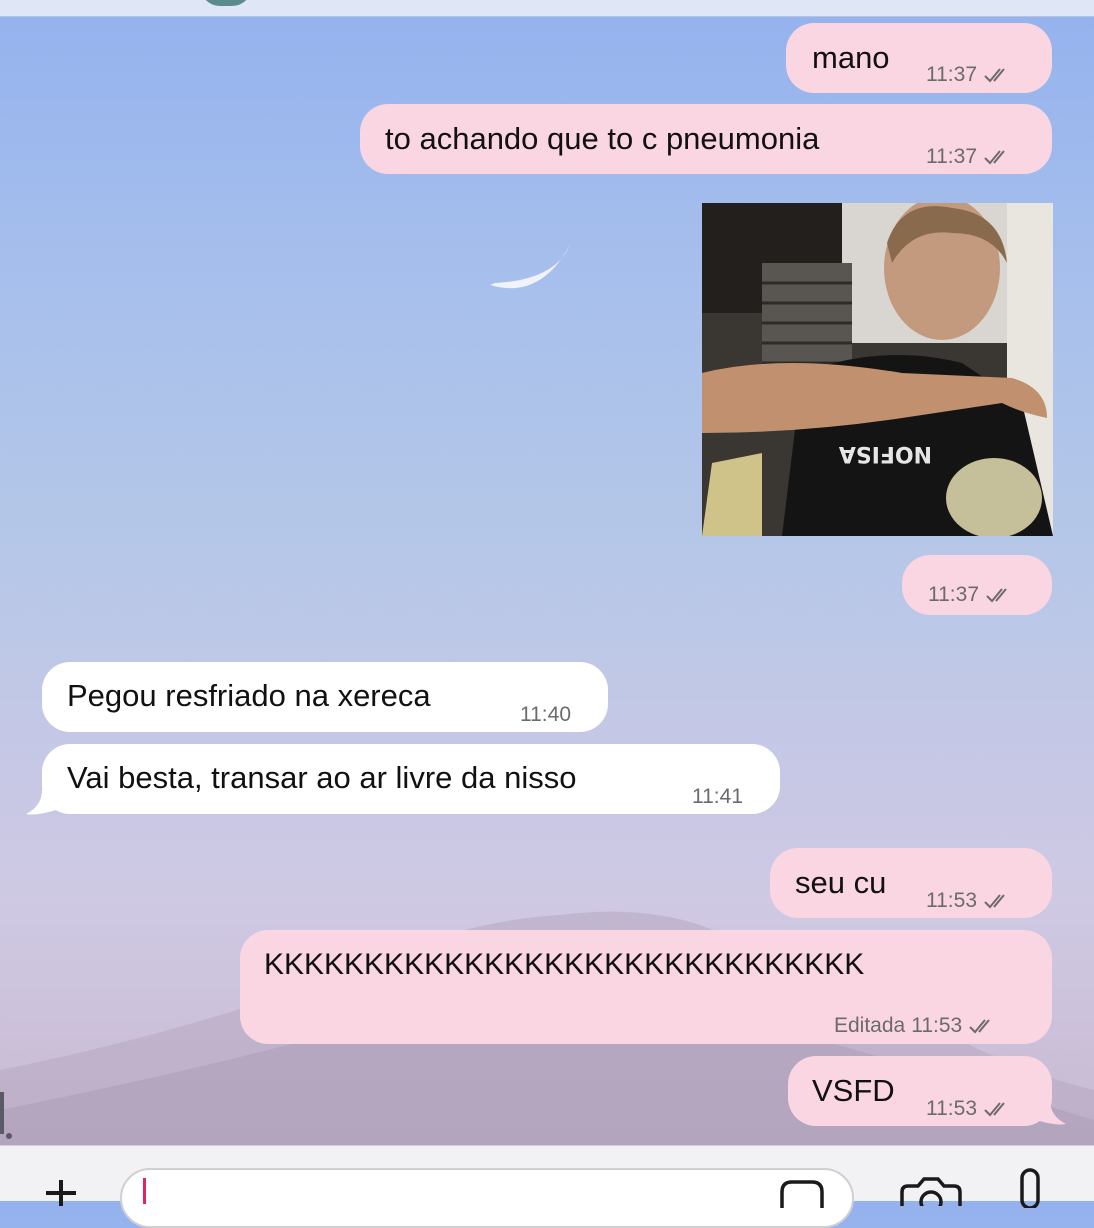 The height and width of the screenshot is (1228, 1094). Describe the element at coordinates (911, 883) in the screenshot. I see `message-bubble-outgoing: seu cu 11:53` at that location.